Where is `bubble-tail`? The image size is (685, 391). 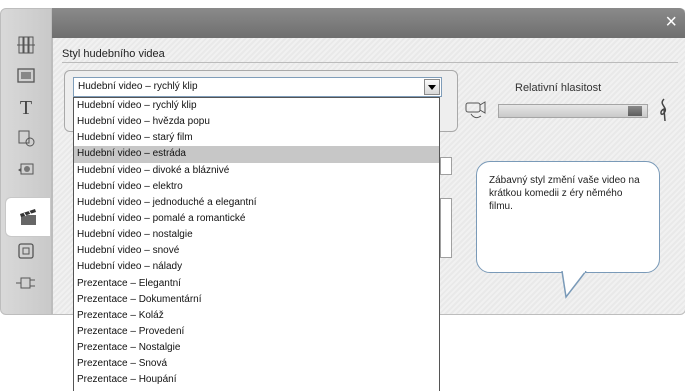 bubble-tail is located at coordinates (574, 285).